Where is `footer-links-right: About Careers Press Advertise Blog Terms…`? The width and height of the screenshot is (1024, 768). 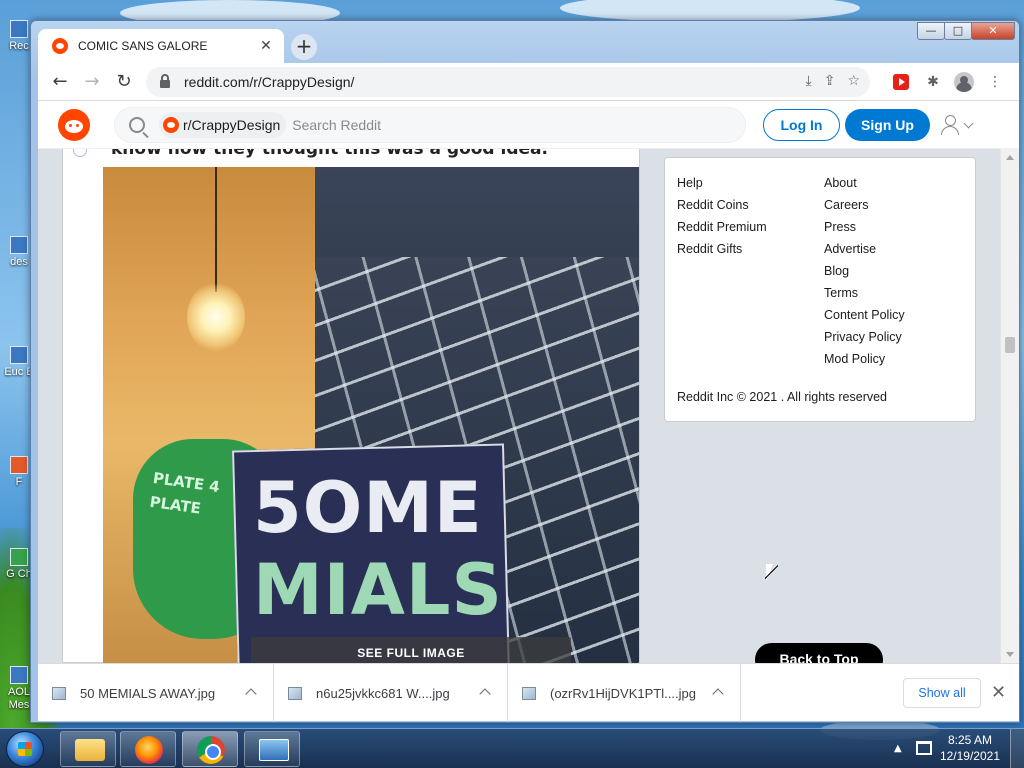 footer-links-right: About Careers Press Advertise Blog Terms… is located at coordinates (864, 271).